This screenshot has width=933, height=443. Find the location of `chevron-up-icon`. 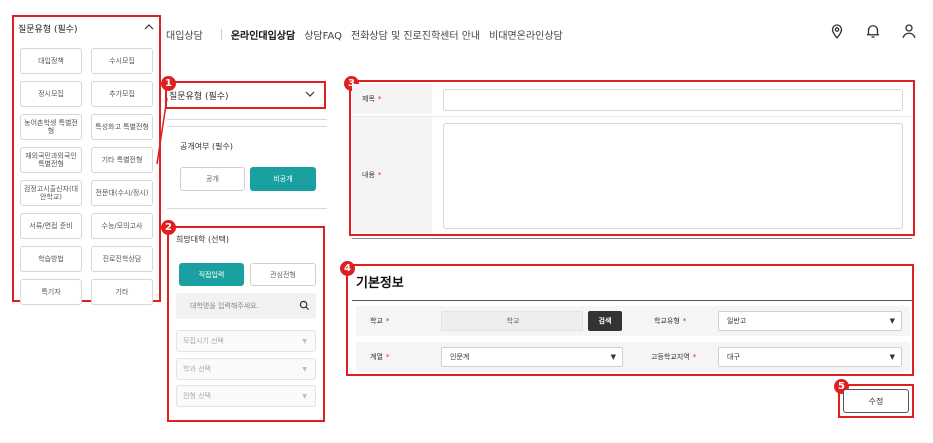

chevron-up-icon is located at coordinates (149, 28).